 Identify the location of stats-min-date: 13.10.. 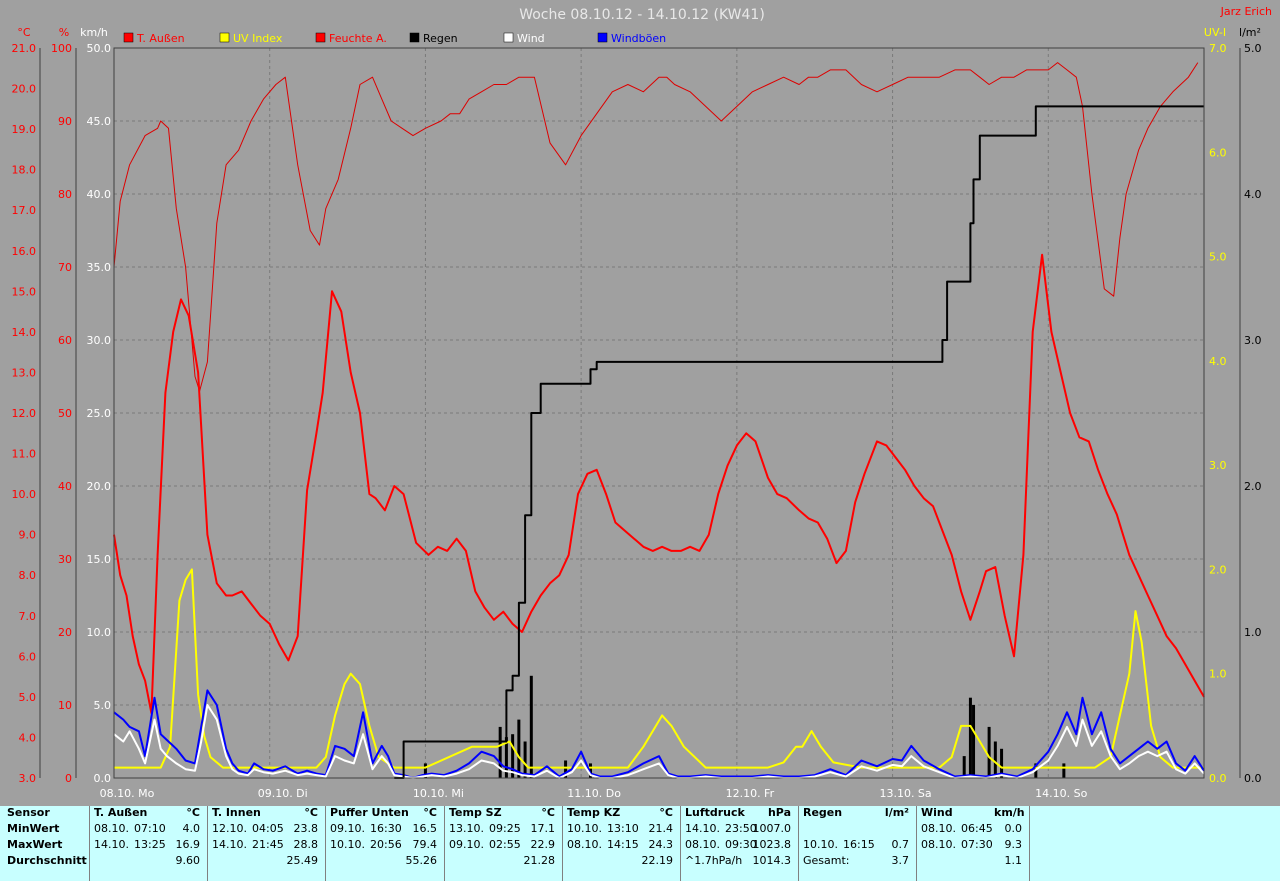
(466, 828).